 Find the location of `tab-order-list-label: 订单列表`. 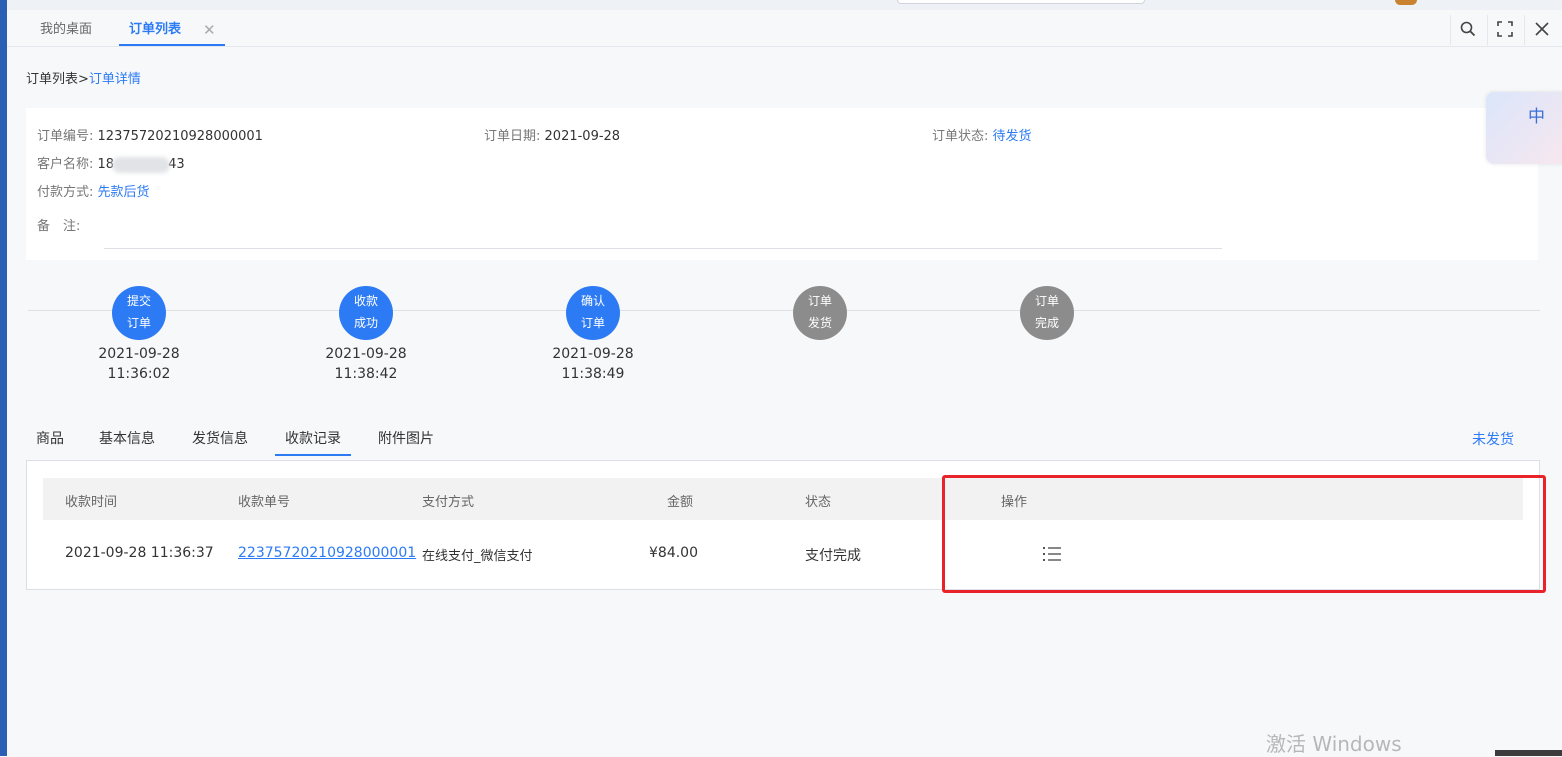

tab-order-list-label: 订单列表 is located at coordinates (155, 29).